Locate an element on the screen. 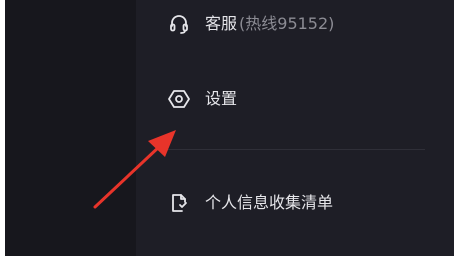 The height and width of the screenshot is (260, 454). menu-item-settings: 设置 is located at coordinates (292, 99).